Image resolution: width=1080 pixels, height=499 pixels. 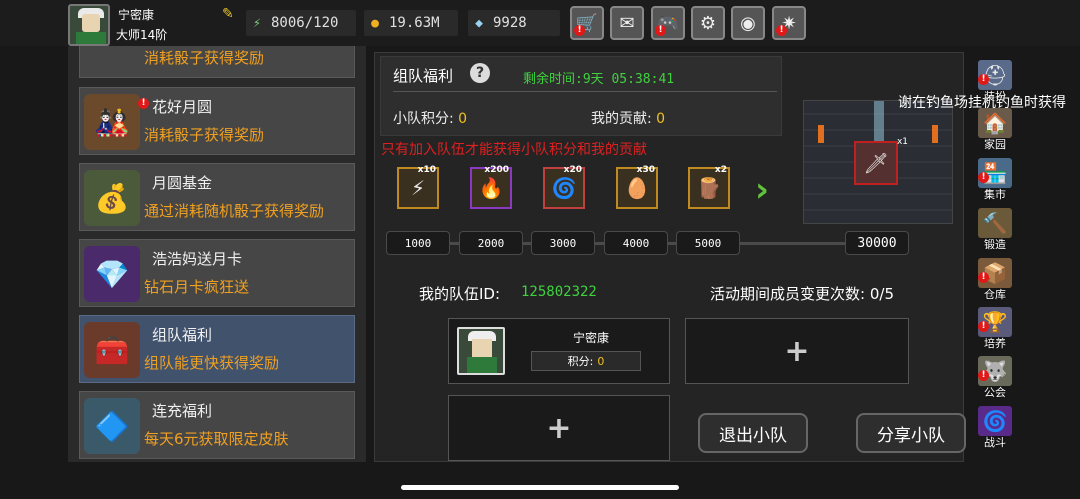 What do you see at coordinates (197, 259) in the screenshot?
I see `list-item-title: 浩浩妈送月卡` at bounding box center [197, 259].